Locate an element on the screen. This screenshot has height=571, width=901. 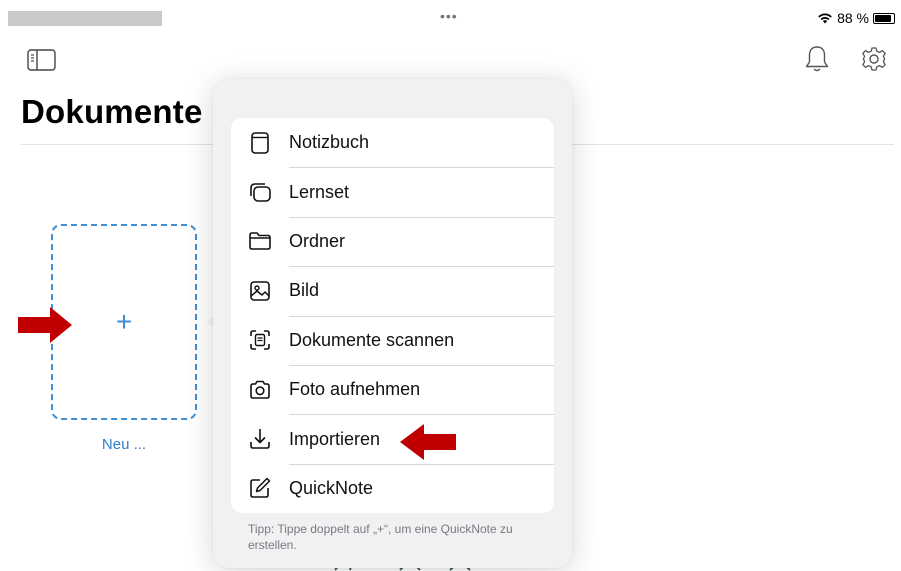
menu-item-bild: Bild is located at coordinates (392, 290).